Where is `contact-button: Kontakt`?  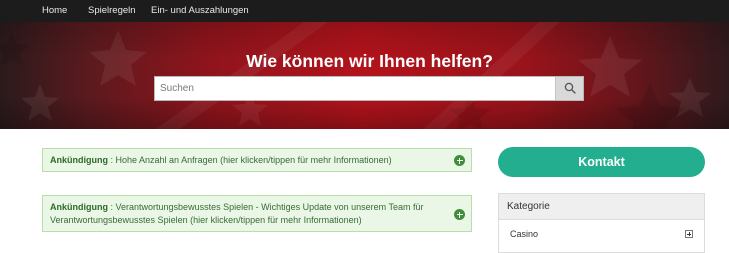
contact-button: Kontakt is located at coordinates (601, 162).